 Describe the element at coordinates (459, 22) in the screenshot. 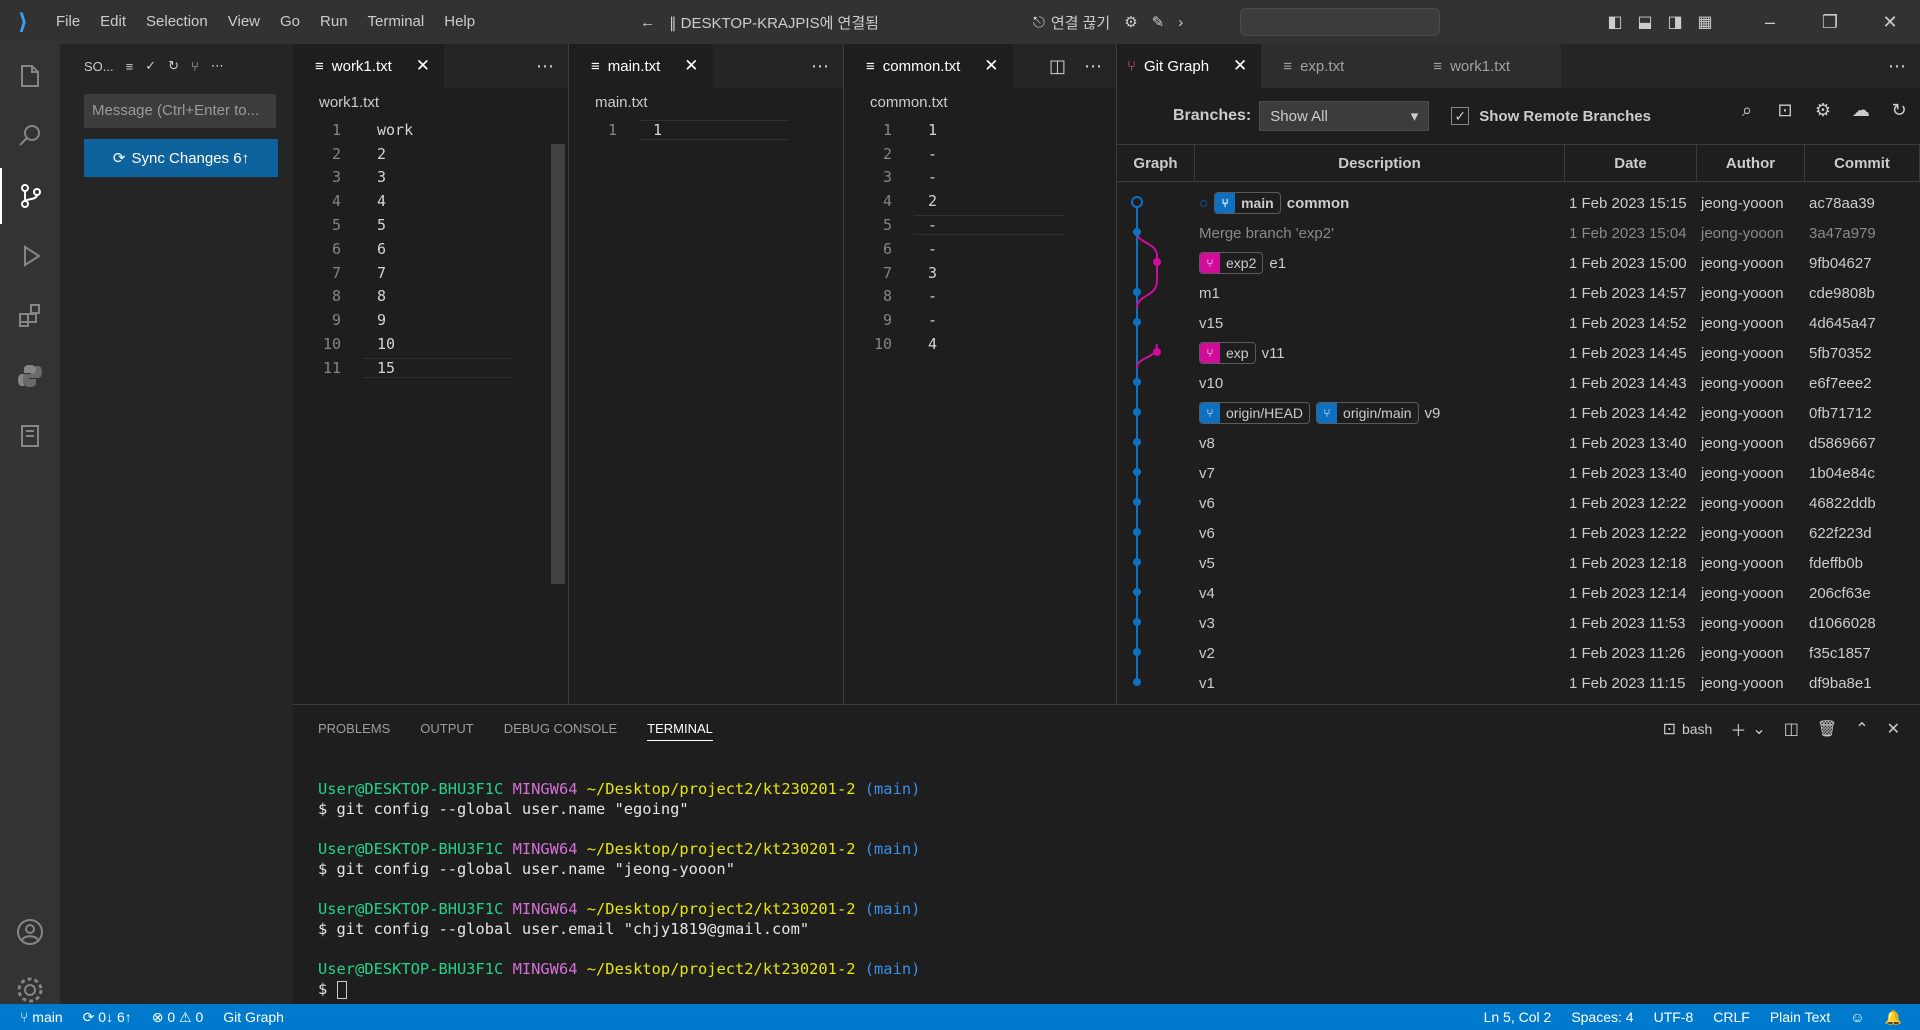

I see `menu-help: Help` at that location.